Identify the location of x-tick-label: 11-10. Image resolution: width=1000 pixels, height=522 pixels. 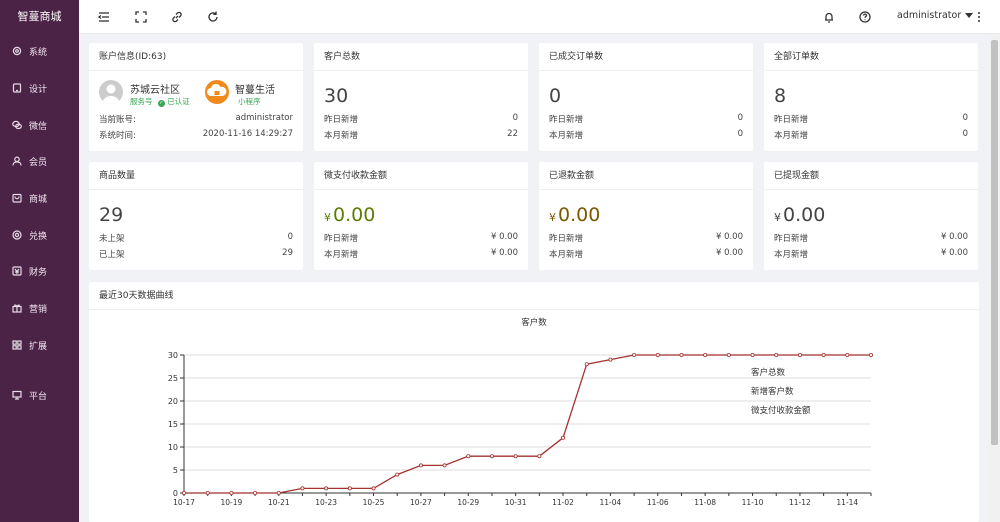
(753, 502).